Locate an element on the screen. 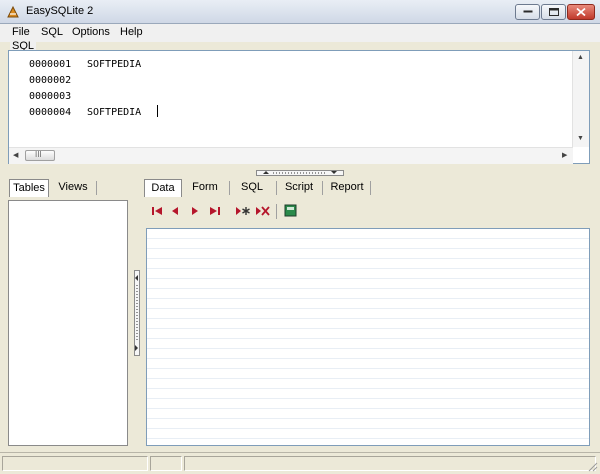  close-icon is located at coordinates (581, 12).